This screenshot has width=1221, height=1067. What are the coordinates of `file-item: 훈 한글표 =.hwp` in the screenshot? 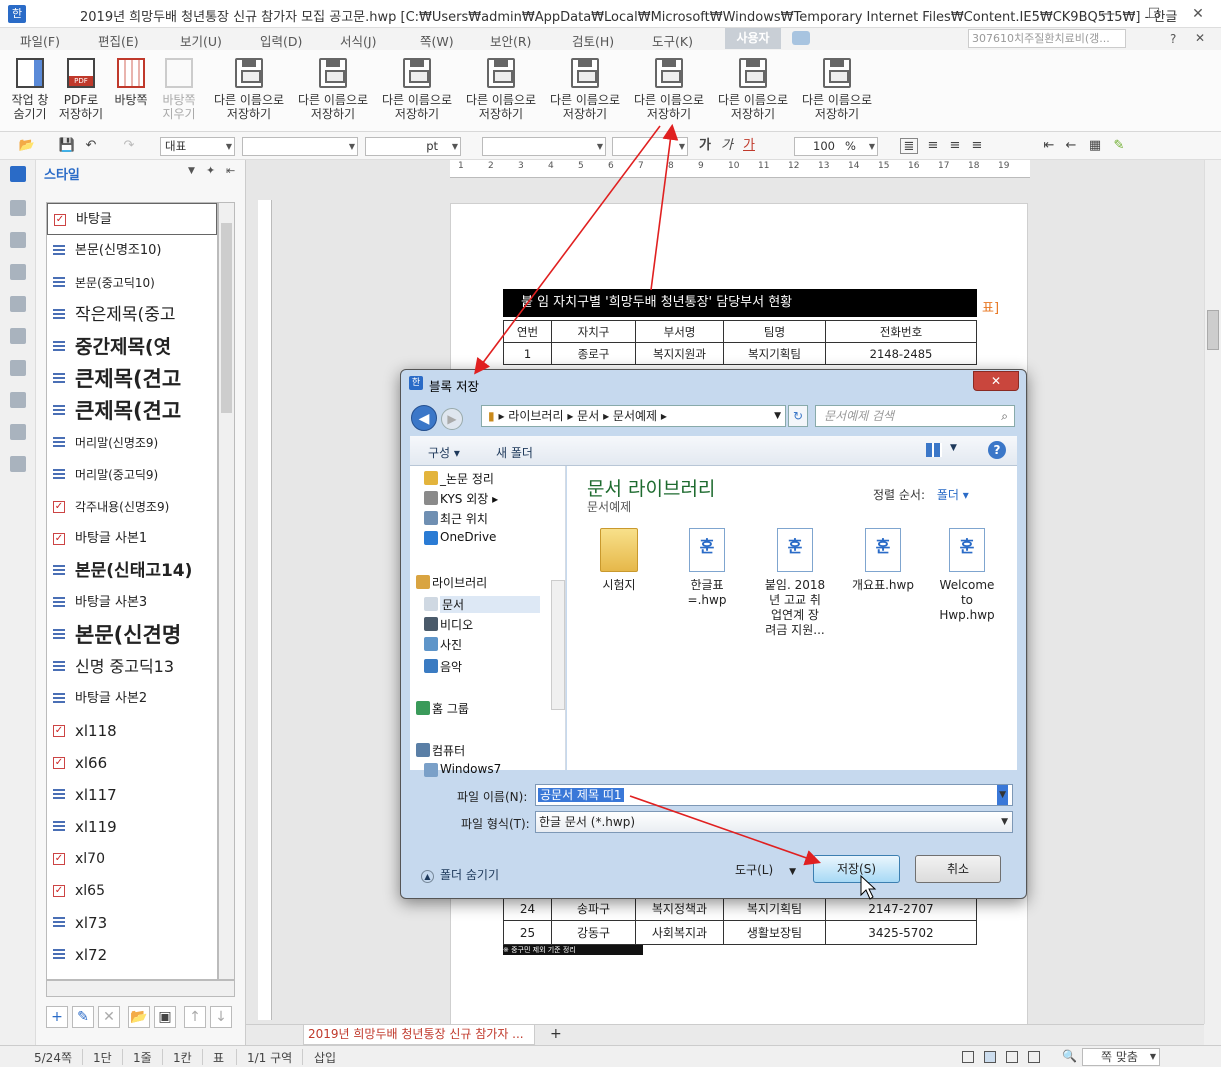 It's located at (707, 568).